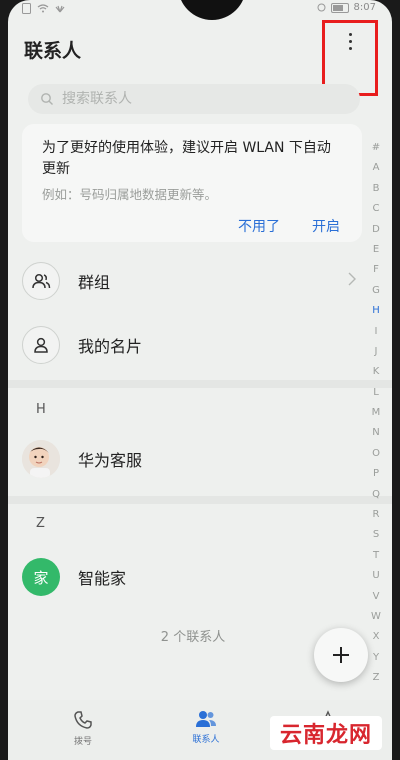 This screenshot has width=400, height=760. I want to click on index-letter: I, so click(376, 332).